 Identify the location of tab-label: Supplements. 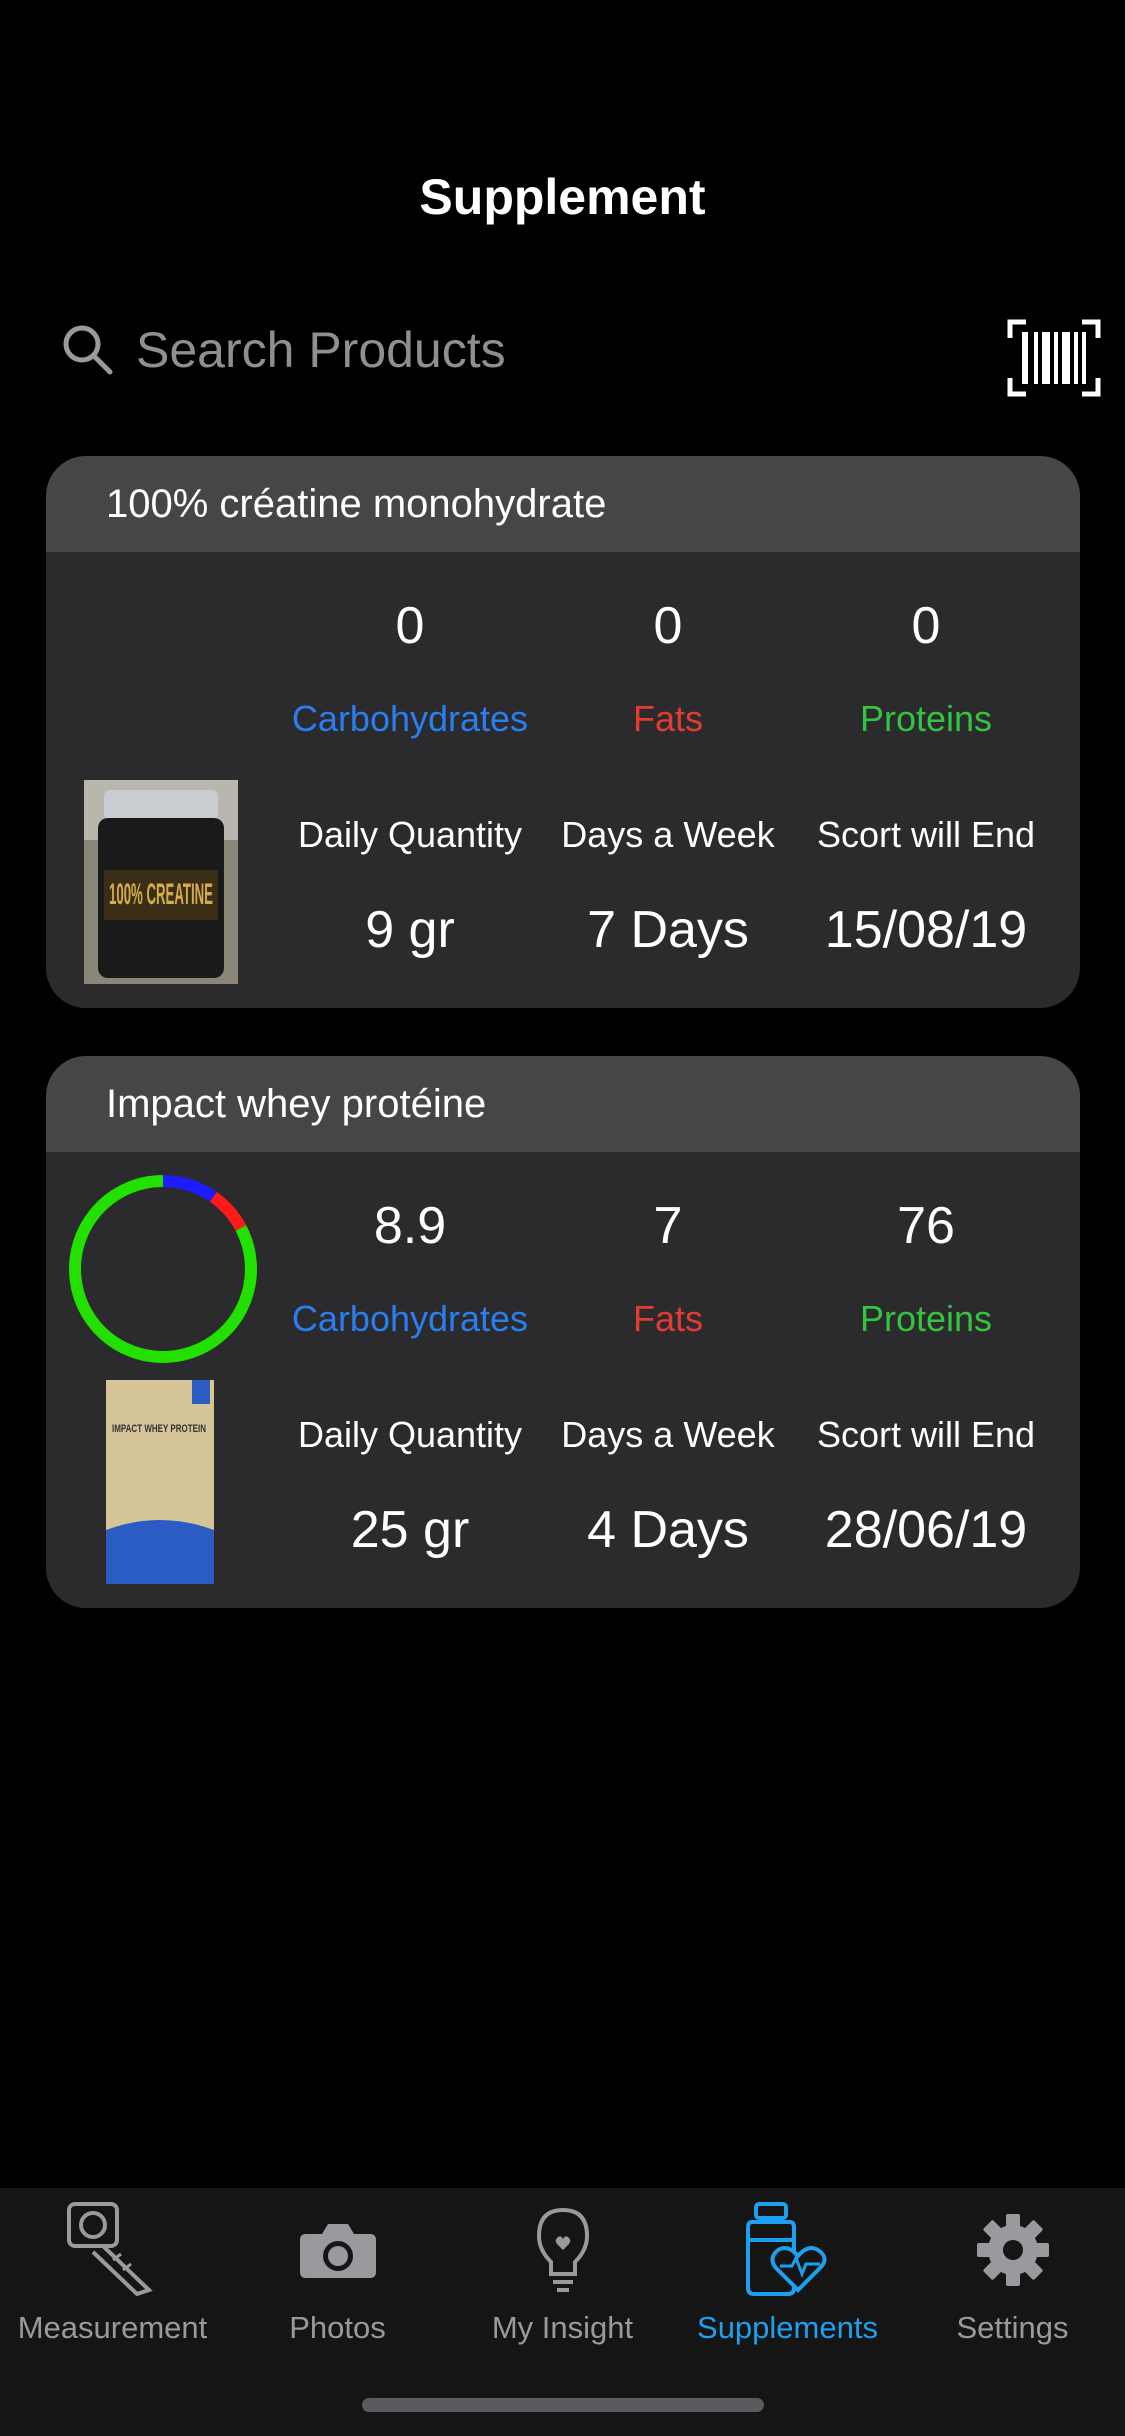
(787, 2327).